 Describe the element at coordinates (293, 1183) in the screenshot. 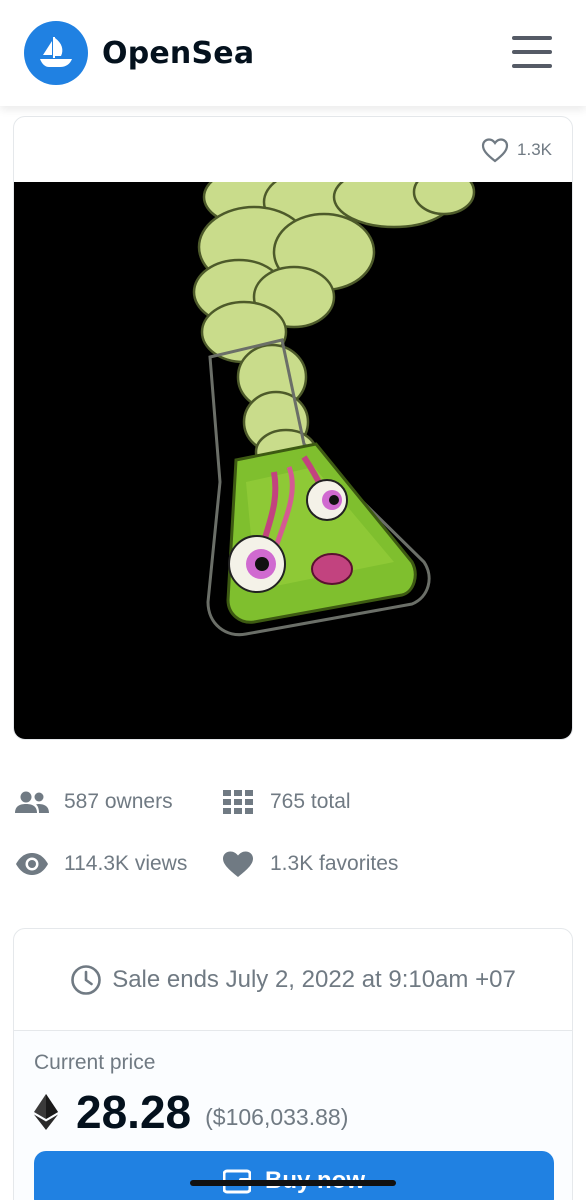

I see `home-indicator` at that location.